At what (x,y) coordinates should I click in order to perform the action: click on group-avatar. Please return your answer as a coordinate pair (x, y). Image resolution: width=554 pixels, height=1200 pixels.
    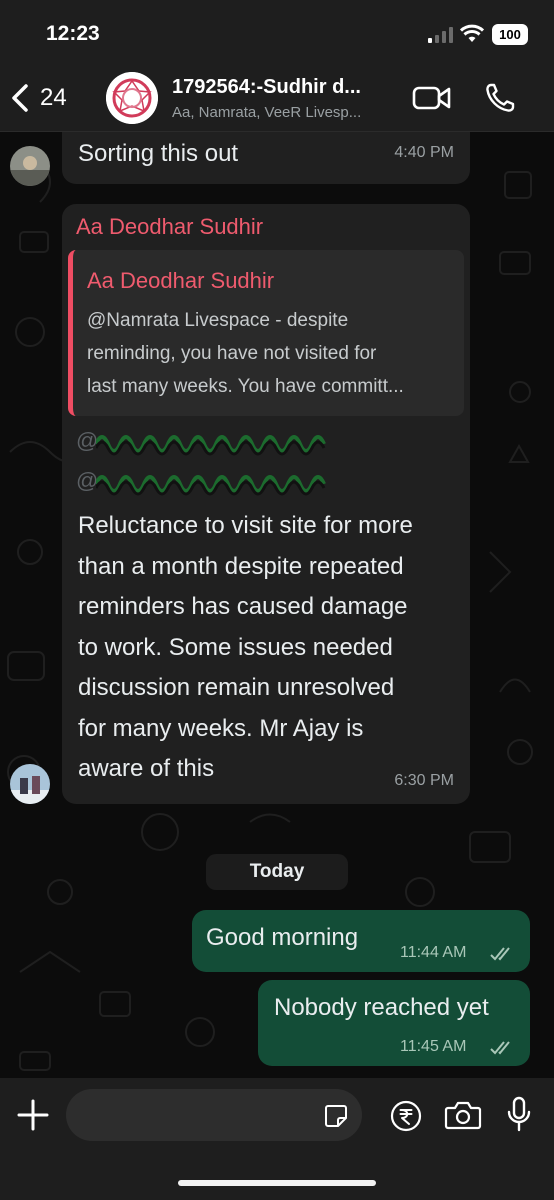
    Looking at the image, I should click on (132, 98).